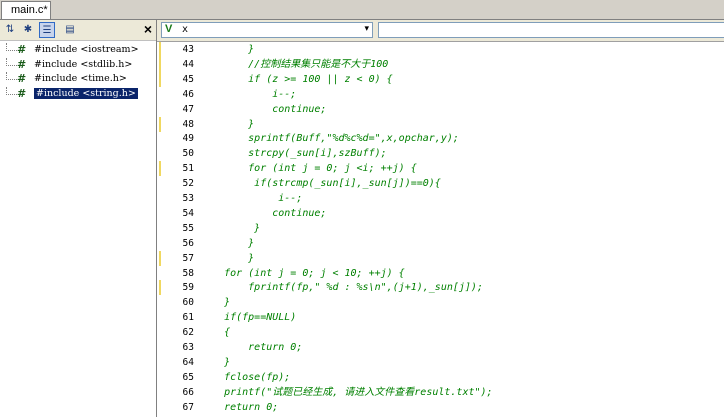 This screenshot has height=417, width=724. Describe the element at coordinates (188, 362) in the screenshot. I see `line-number: 64` at that location.